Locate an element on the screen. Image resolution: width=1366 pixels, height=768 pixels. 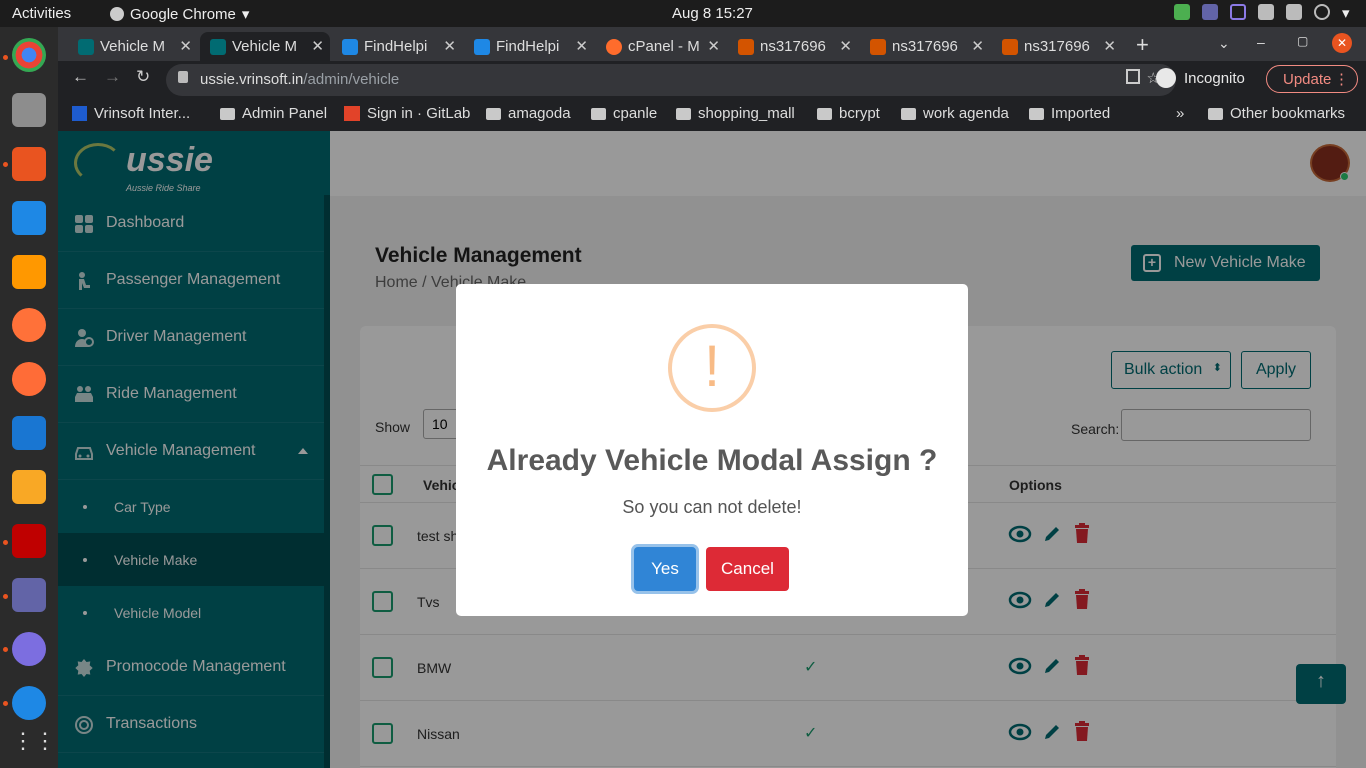
filezilla-icon is located at coordinates (29, 541).